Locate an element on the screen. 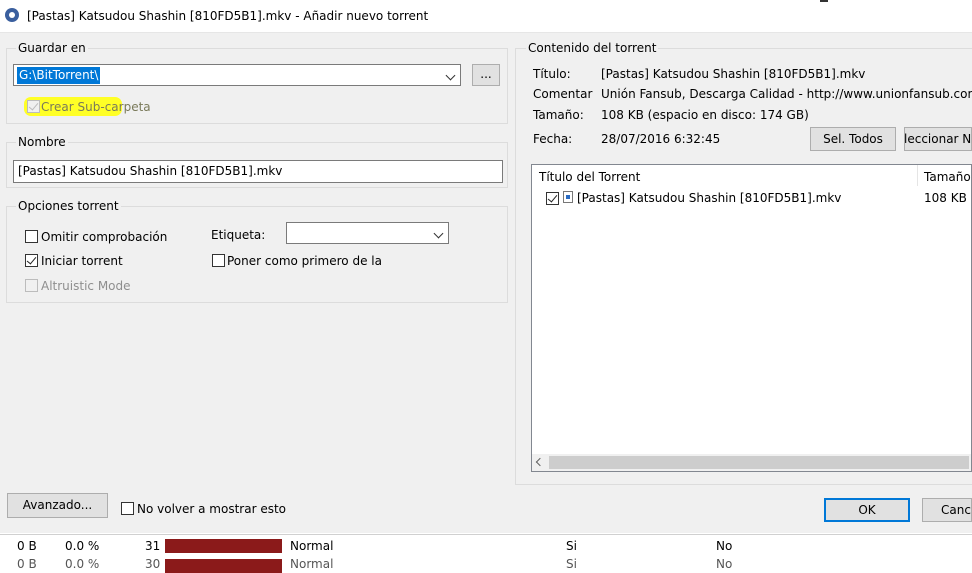 The height and width of the screenshot is (573, 972). column-header-size: Tamaño is located at coordinates (947, 177).